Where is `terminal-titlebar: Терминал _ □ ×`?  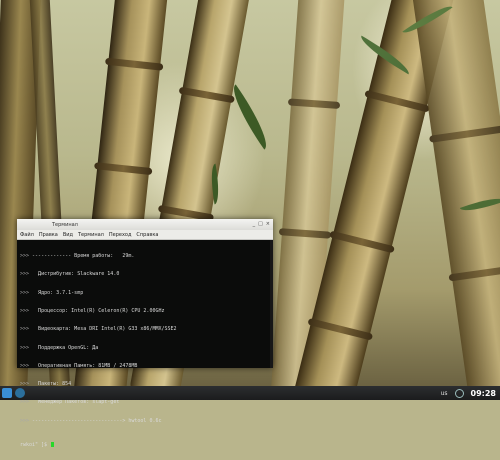 terminal-titlebar: Терминал _ □ × is located at coordinates (145, 224).